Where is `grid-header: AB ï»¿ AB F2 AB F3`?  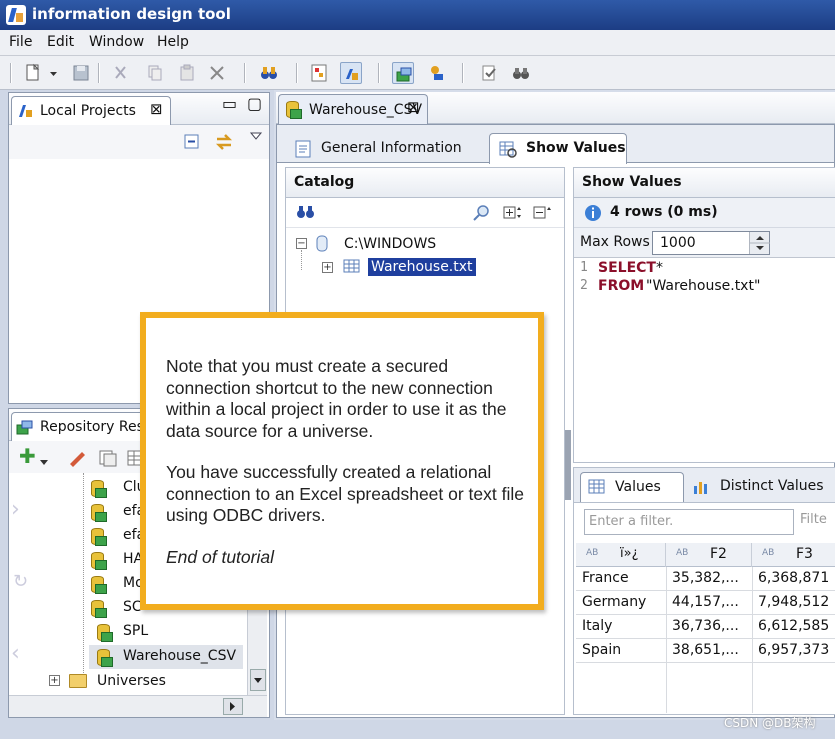 grid-header: AB ï»¿ AB F2 AB F3 is located at coordinates (705, 555).